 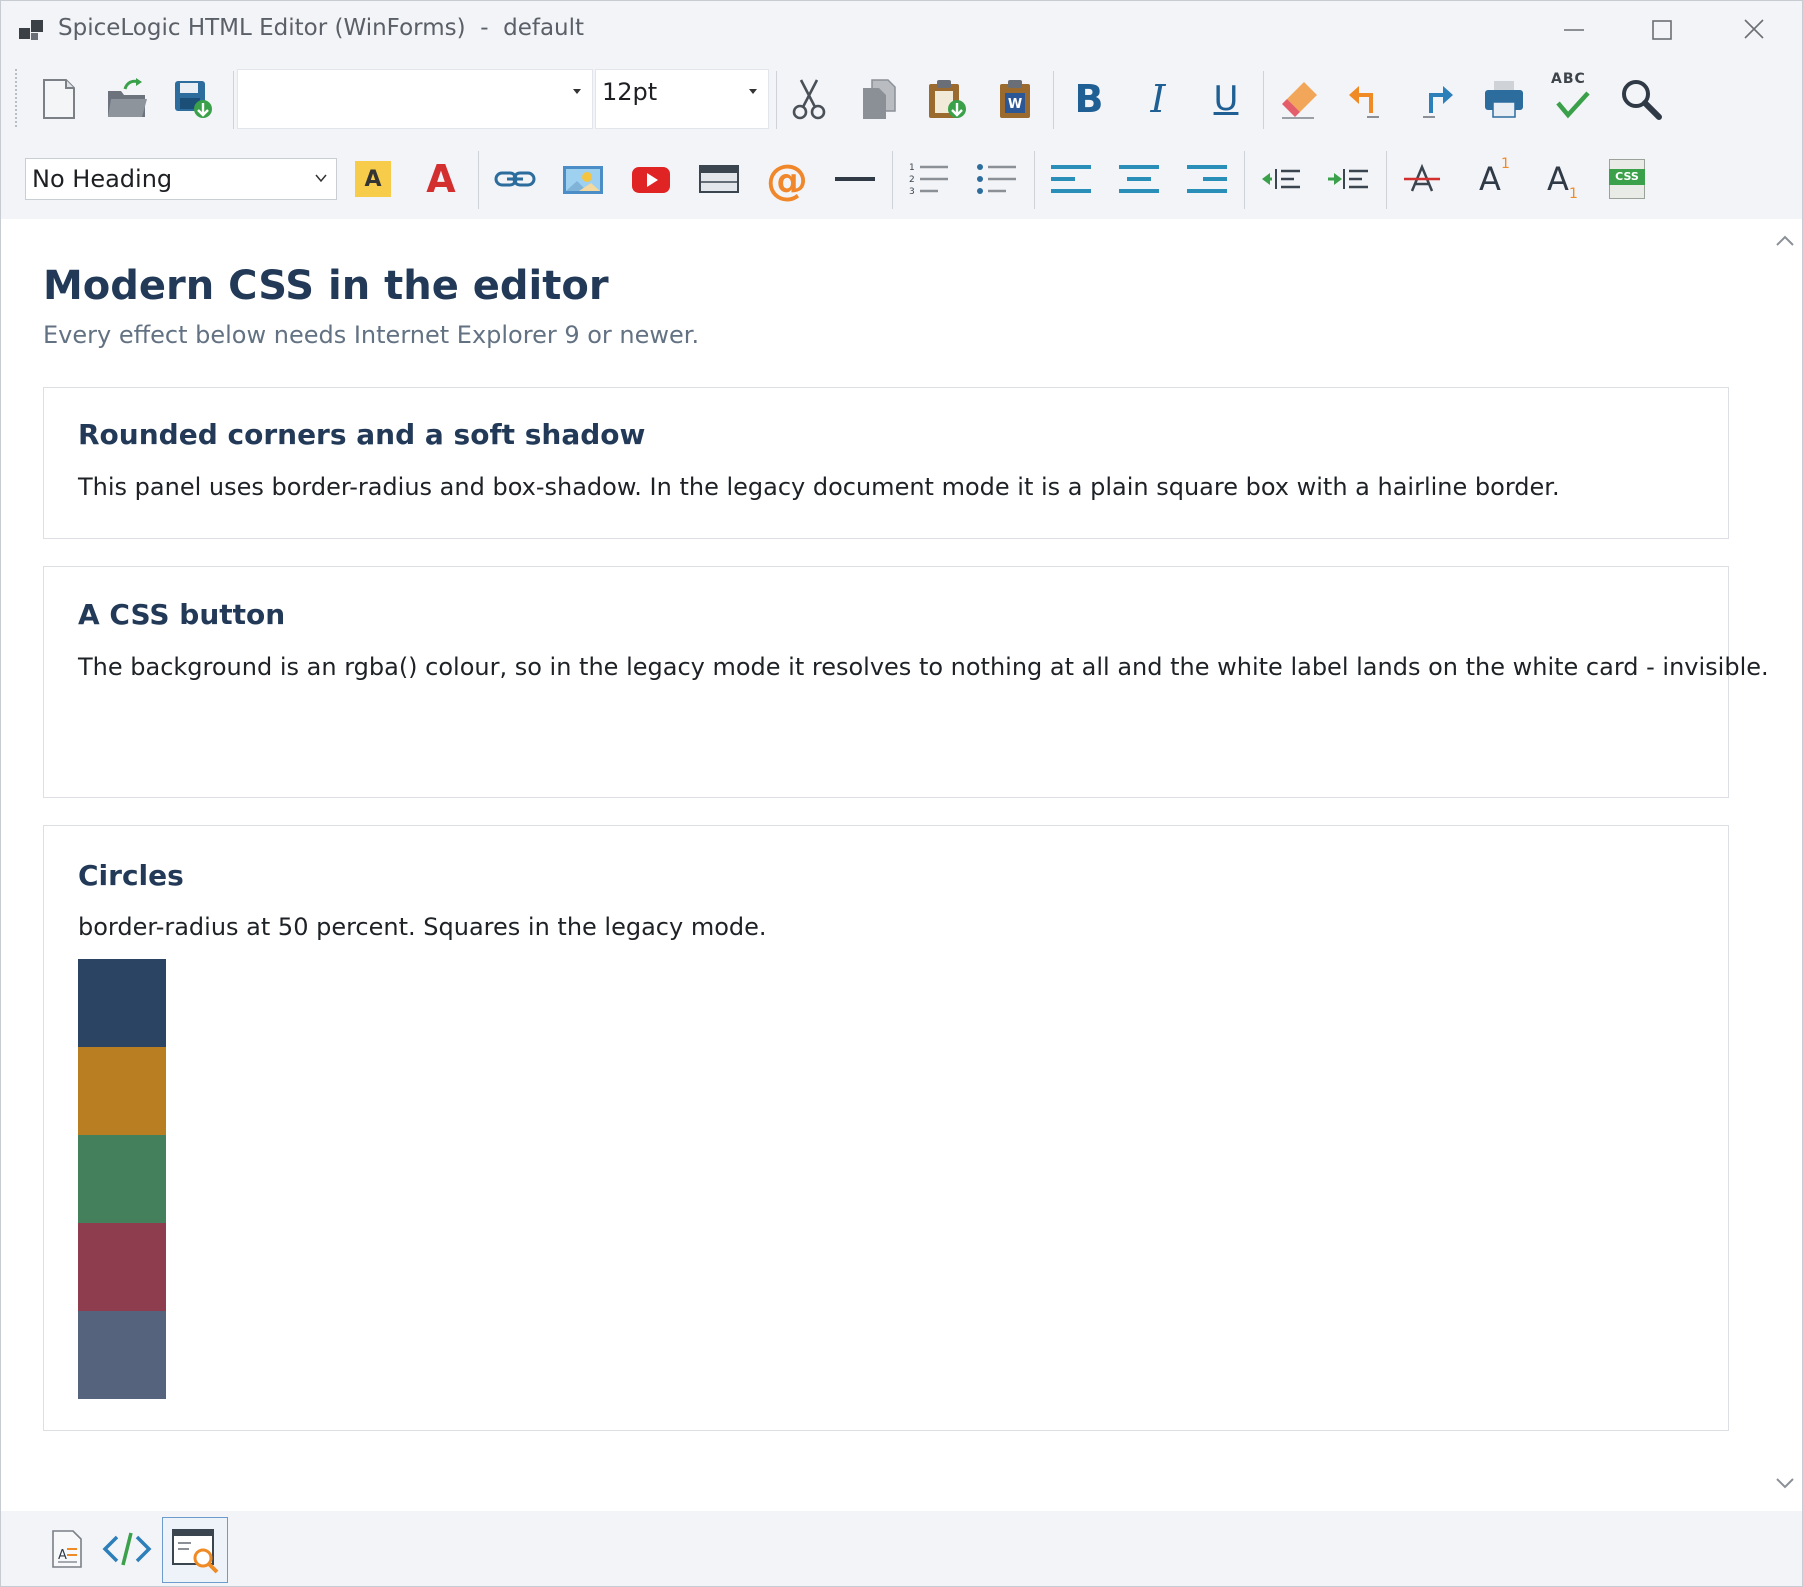 What do you see at coordinates (879, 99) in the screenshot?
I see `copy-button` at bounding box center [879, 99].